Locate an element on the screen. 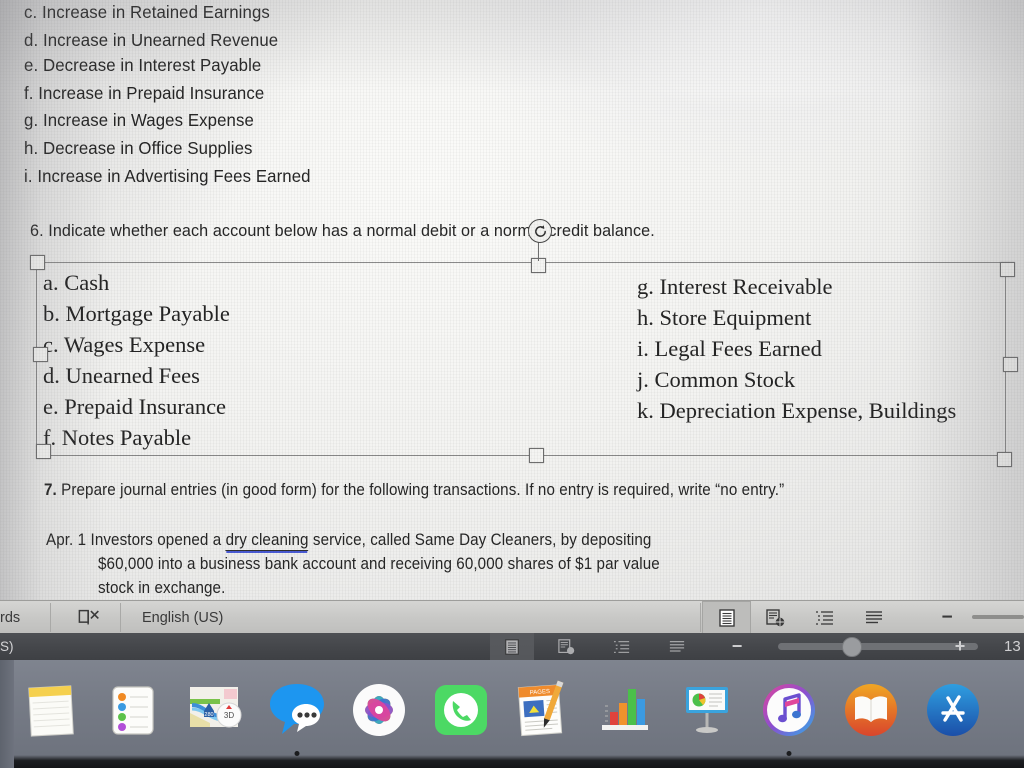  view-mode-group is located at coordinates (800, 617).